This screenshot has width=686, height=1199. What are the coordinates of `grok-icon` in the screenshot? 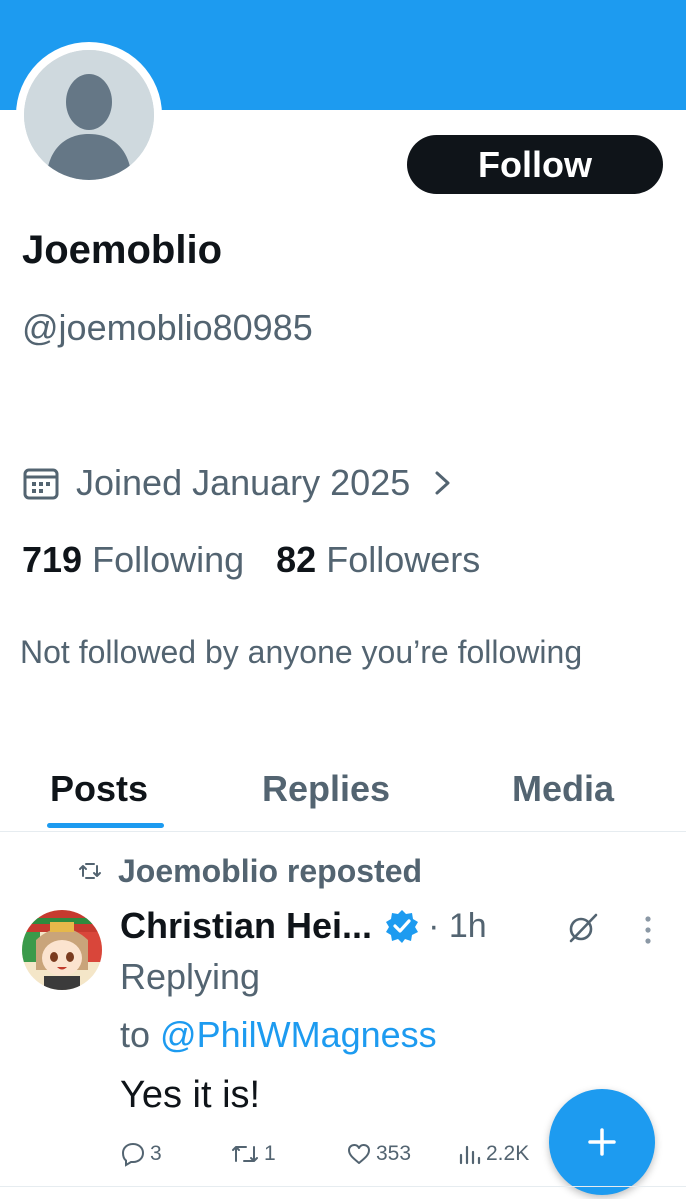 It's located at (583, 928).